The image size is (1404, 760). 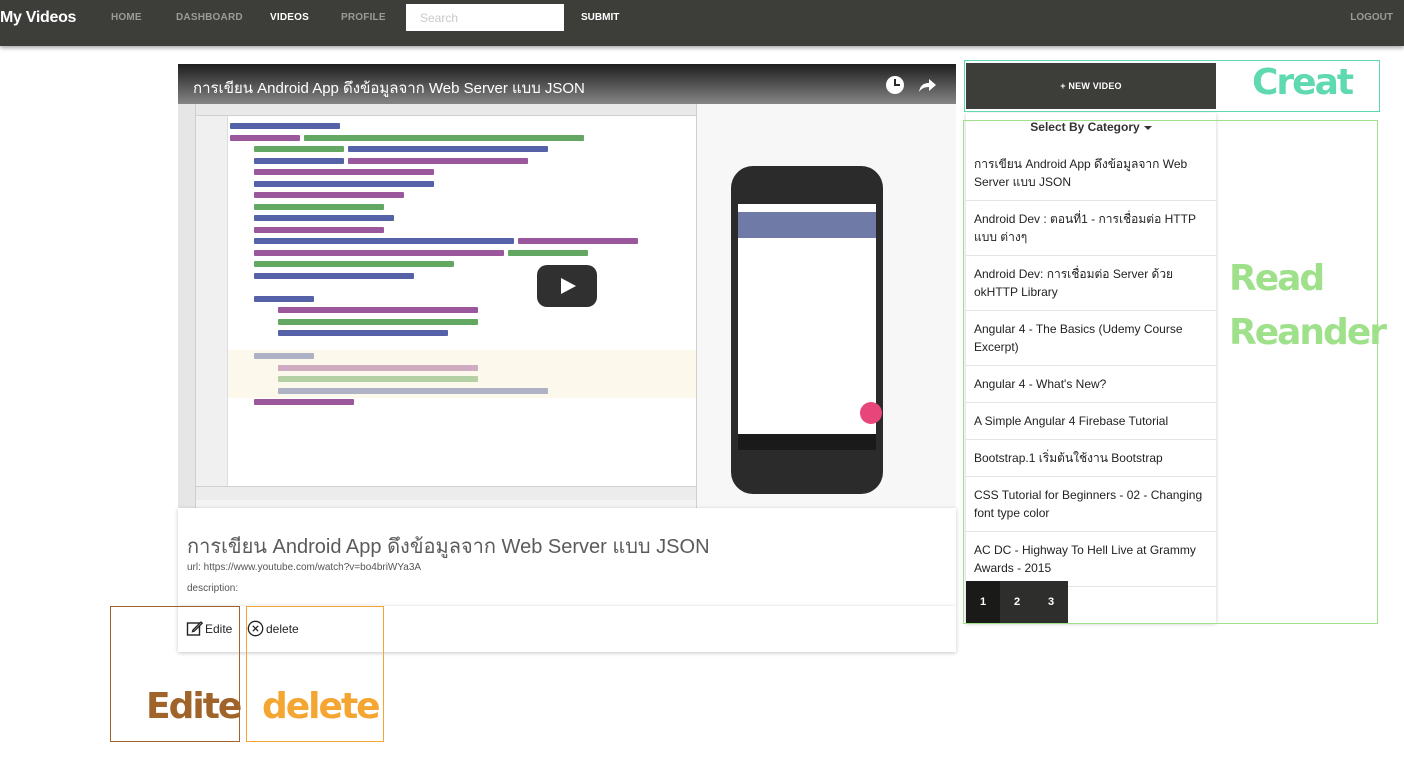 I want to click on brand-logo: My Videos, so click(x=38, y=18).